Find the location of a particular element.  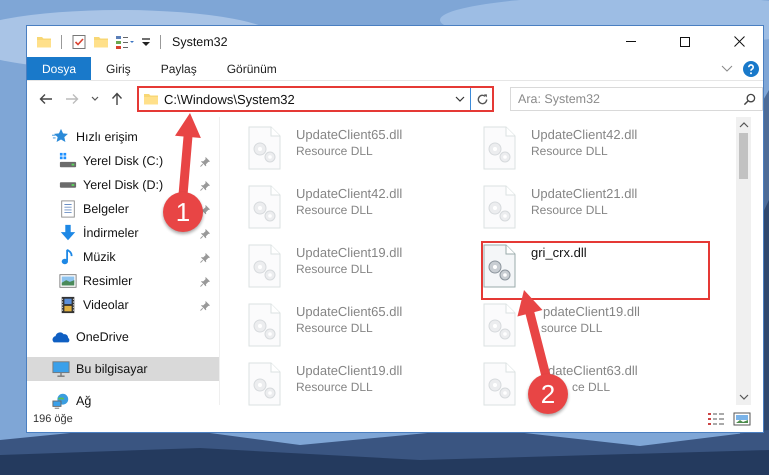

properties-icon is located at coordinates (125, 42).